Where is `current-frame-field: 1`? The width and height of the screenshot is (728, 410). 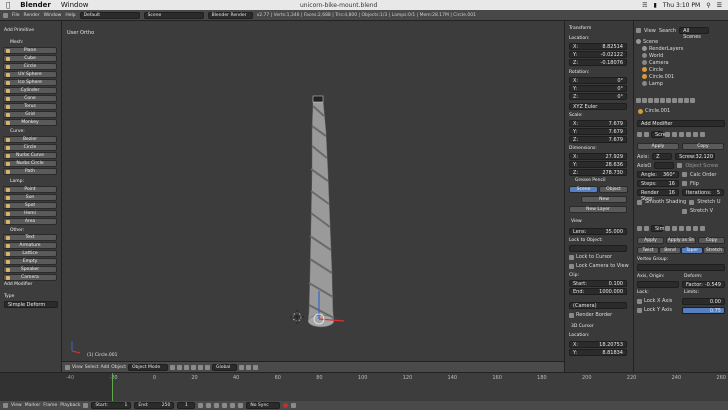
current-frame-field: 1 is located at coordinates (186, 405).